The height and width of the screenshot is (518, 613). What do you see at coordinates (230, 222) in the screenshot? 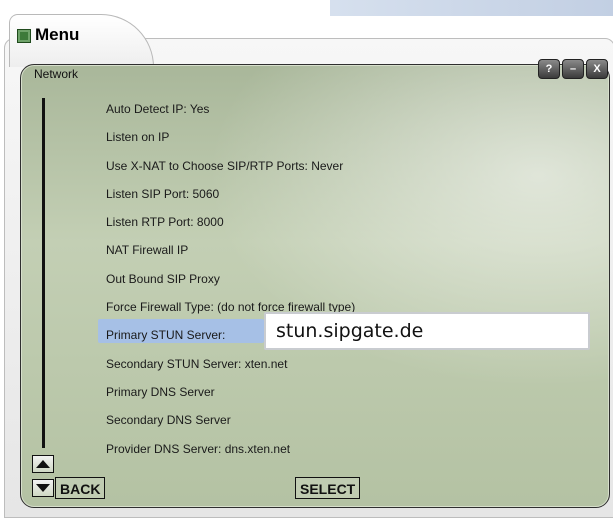
I see `menu-item-listen-rtp-port: Listen RTP Port: 8000` at bounding box center [230, 222].